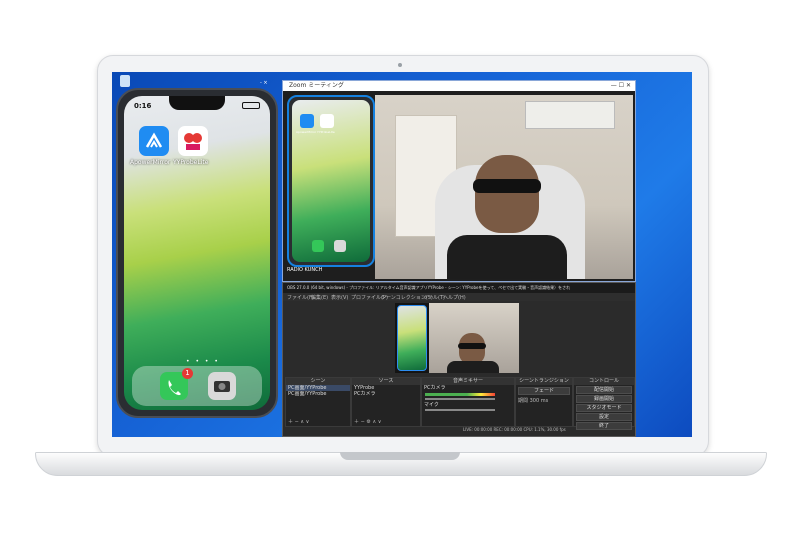 The height and width of the screenshot is (533, 800). I want to click on source-item: PCカメラ, so click(386, 394).